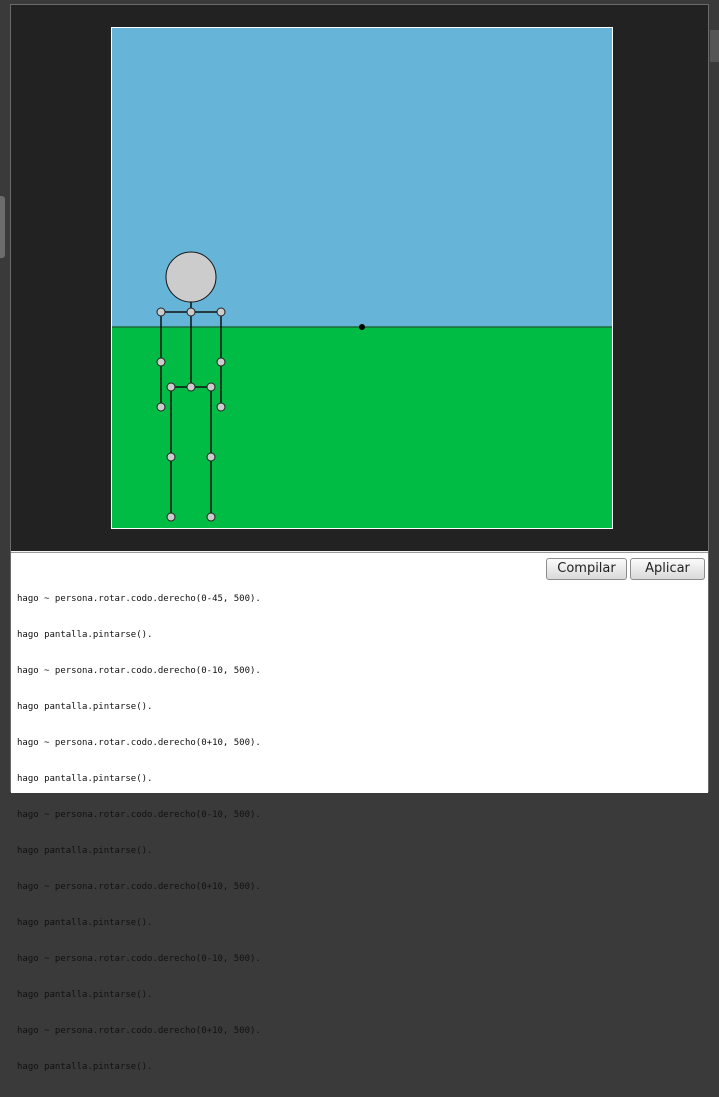  What do you see at coordinates (211, 457) in the screenshot?
I see `joint-right-knee` at bounding box center [211, 457].